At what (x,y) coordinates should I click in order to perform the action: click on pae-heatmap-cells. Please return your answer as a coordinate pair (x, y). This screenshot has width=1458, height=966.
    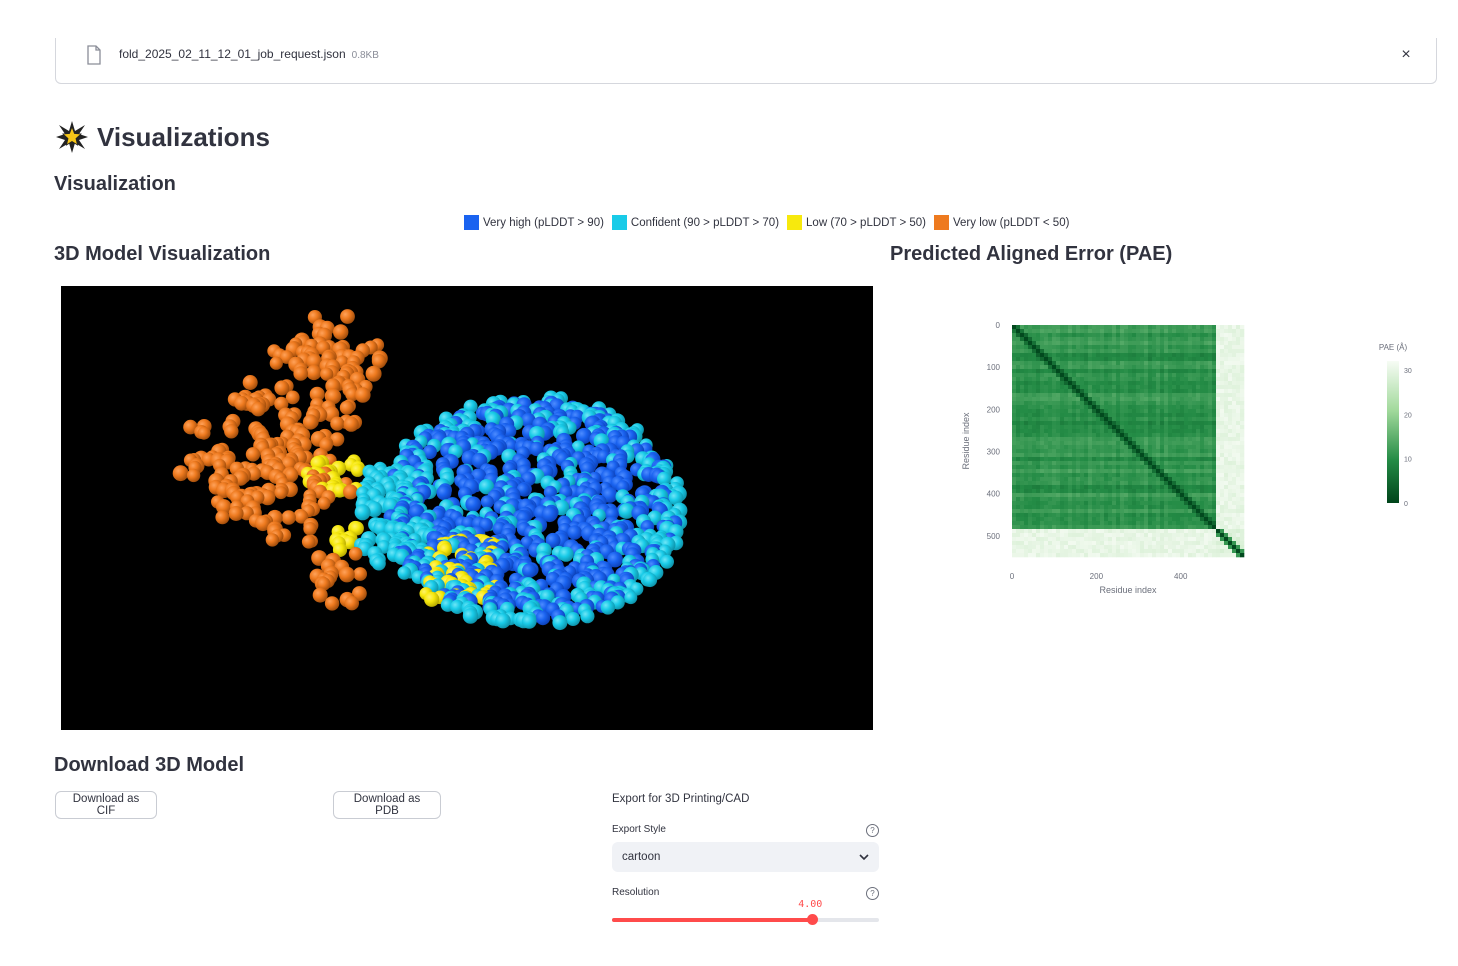
    Looking at the image, I should click on (1128, 441).